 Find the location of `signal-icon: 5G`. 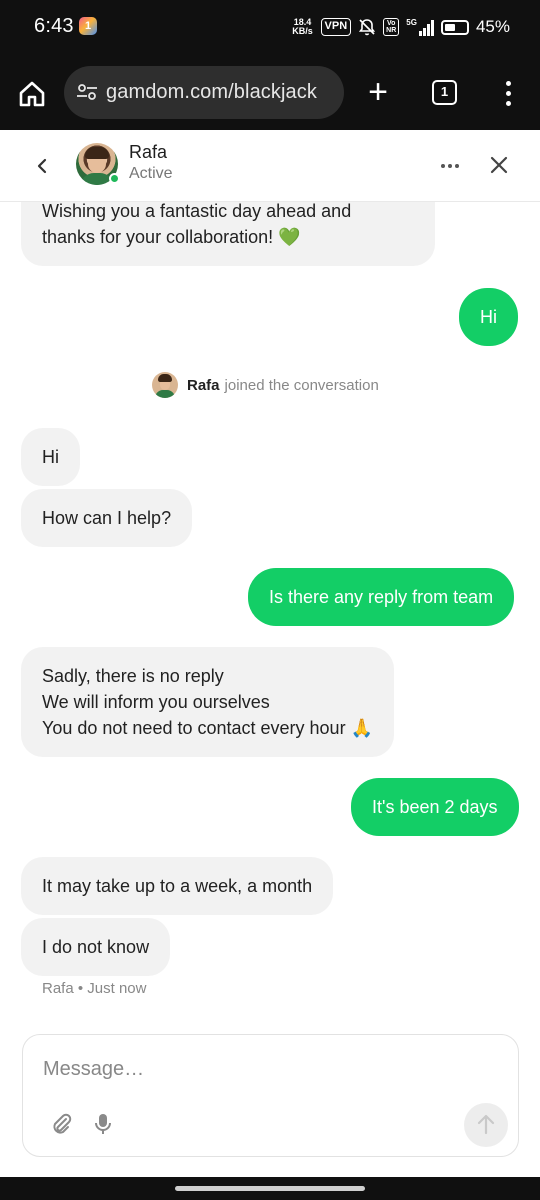

signal-icon: 5G is located at coordinates (420, 27).